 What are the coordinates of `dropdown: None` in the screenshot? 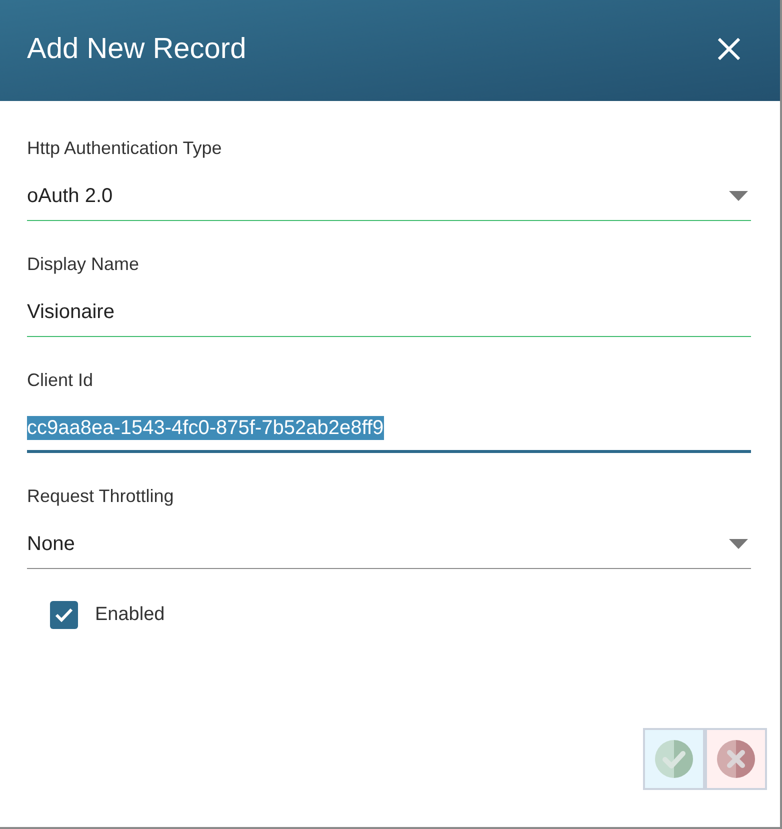 It's located at (389, 550).